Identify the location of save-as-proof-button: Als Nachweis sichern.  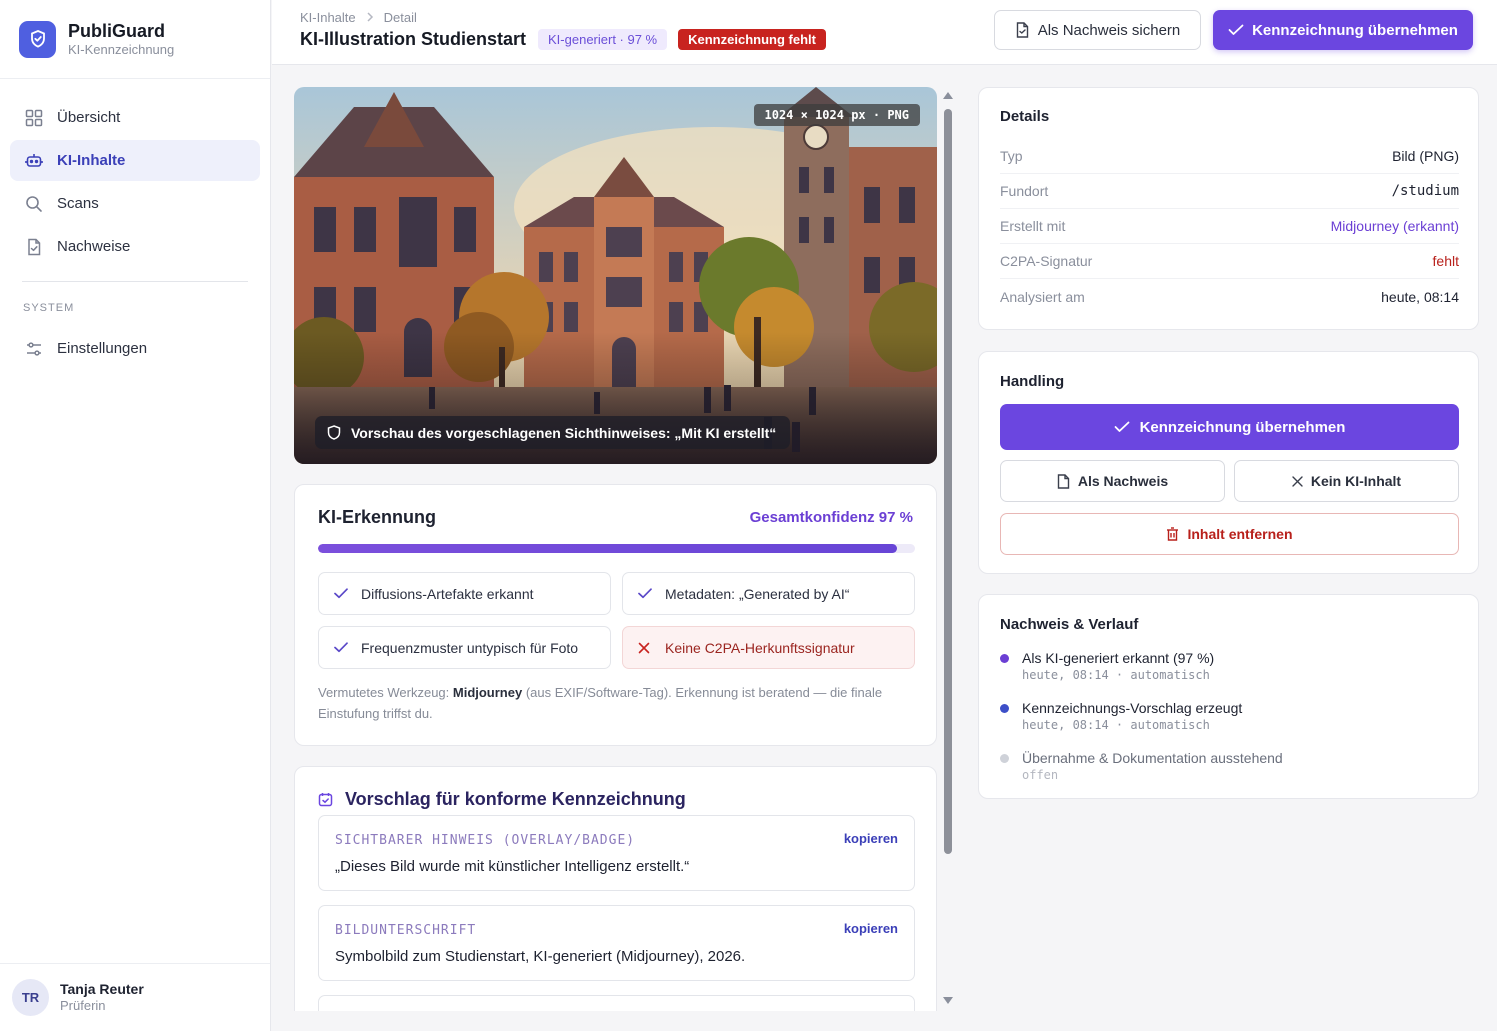
(1097, 30).